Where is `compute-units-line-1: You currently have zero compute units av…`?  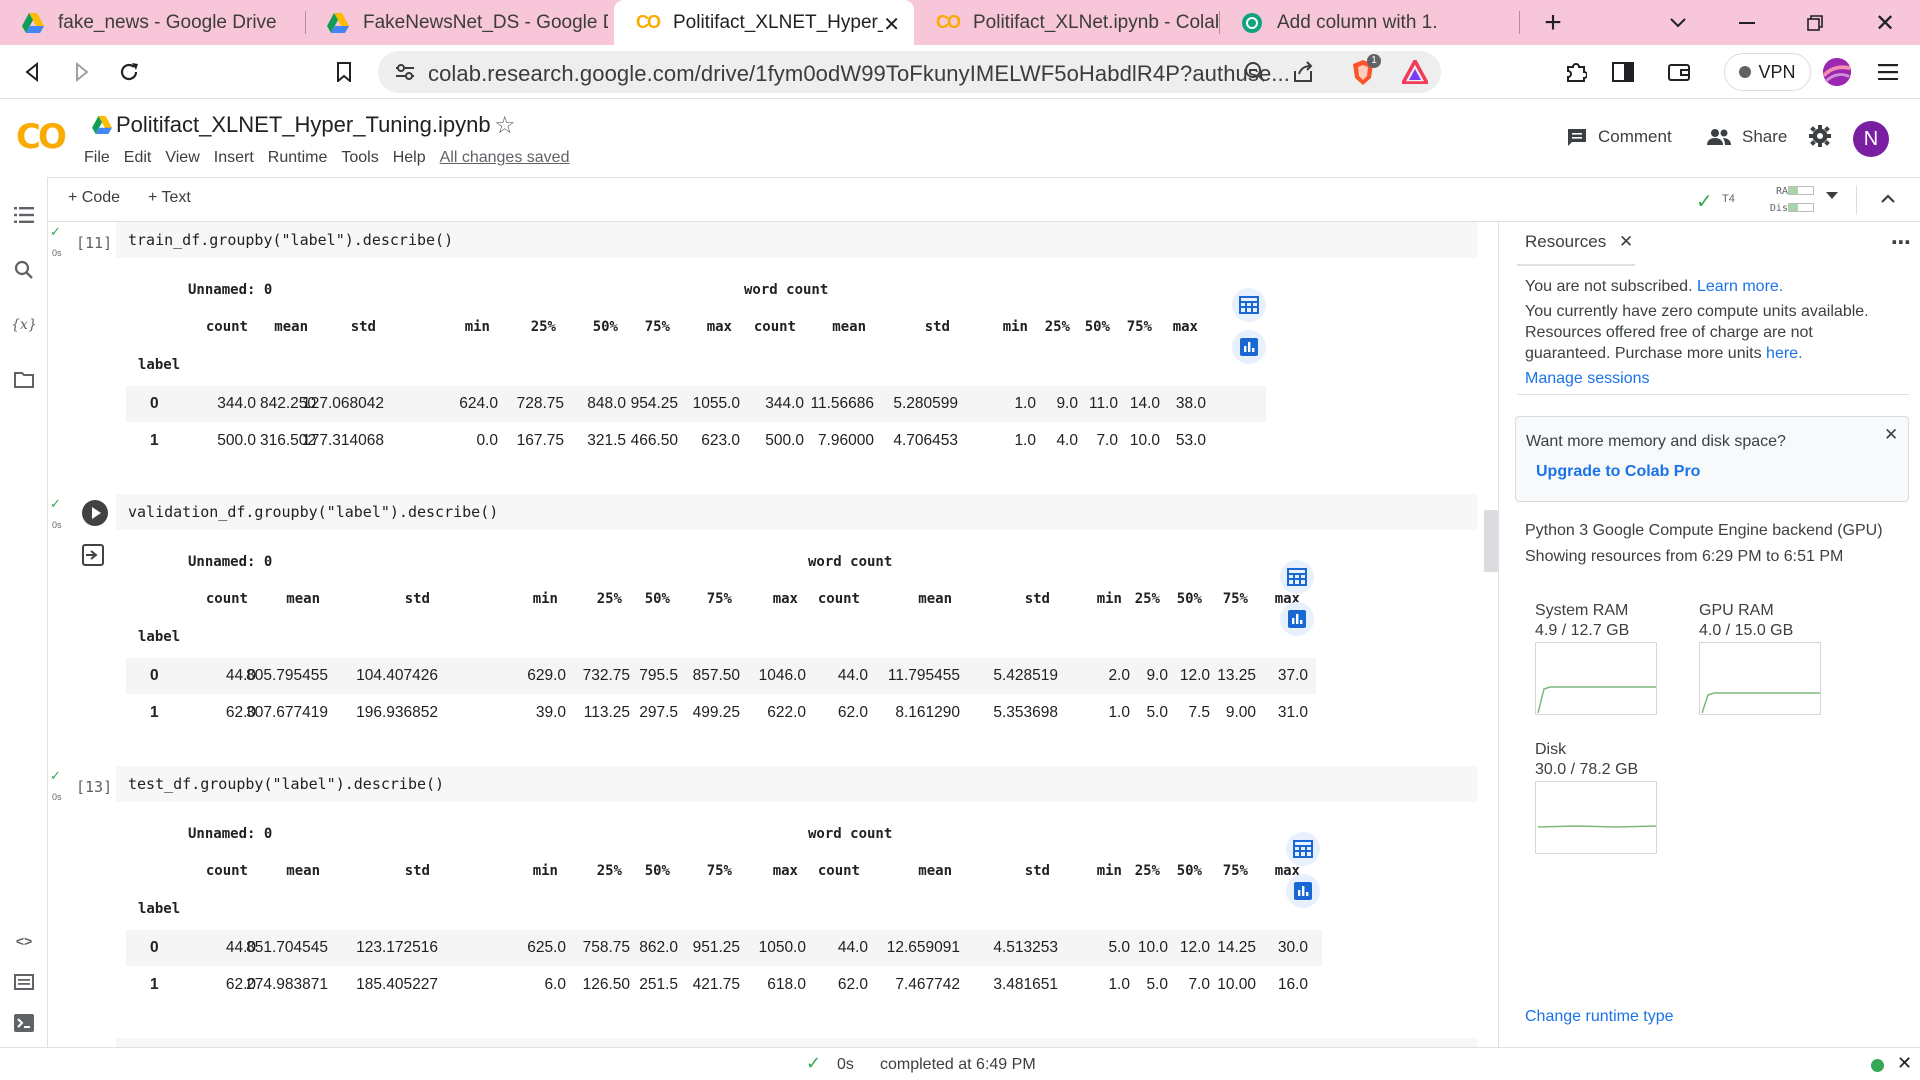 compute-units-line-1: You currently have zero compute units av… is located at coordinates (1697, 311).